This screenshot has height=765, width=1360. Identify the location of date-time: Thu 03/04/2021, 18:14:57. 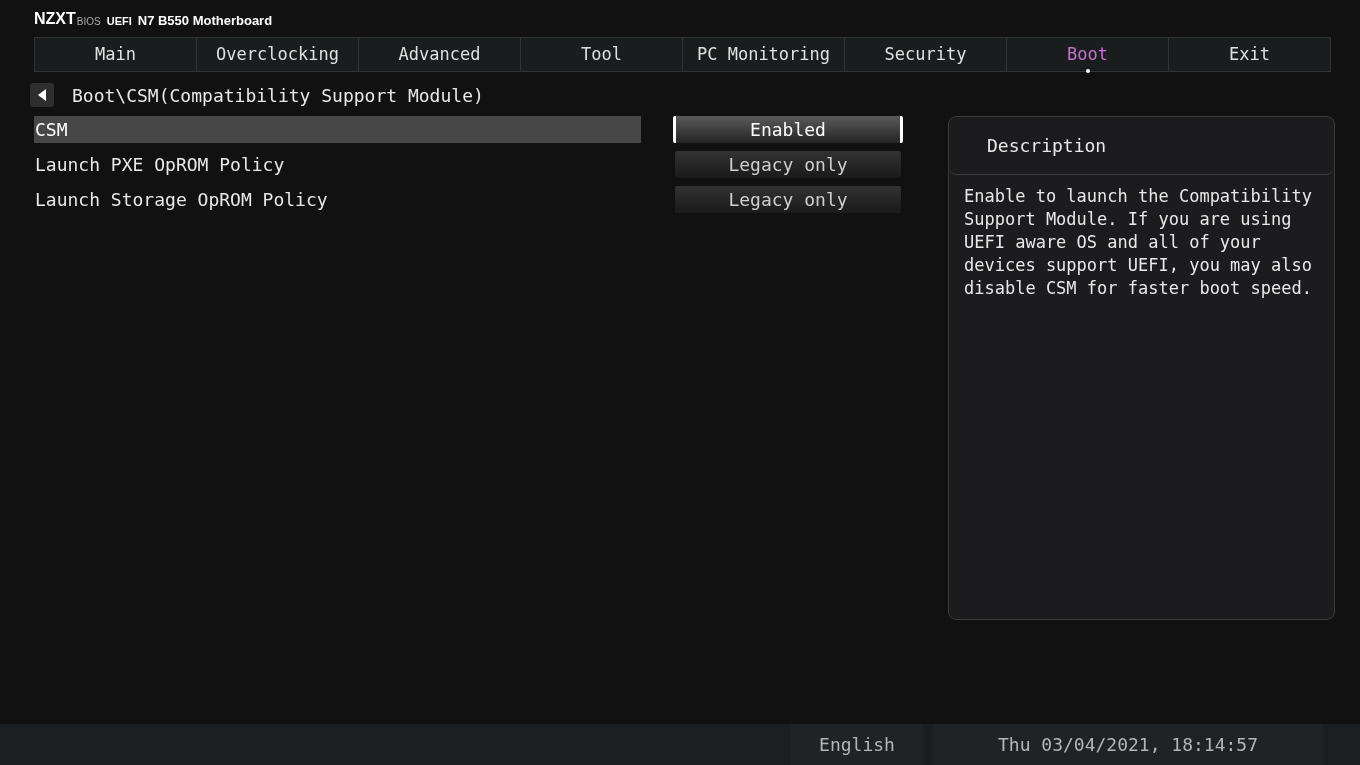
(1128, 744).